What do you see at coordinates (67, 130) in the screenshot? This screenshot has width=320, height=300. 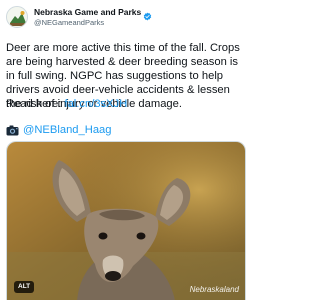 I see `photo-credit-link: @NEBland_Haag` at bounding box center [67, 130].